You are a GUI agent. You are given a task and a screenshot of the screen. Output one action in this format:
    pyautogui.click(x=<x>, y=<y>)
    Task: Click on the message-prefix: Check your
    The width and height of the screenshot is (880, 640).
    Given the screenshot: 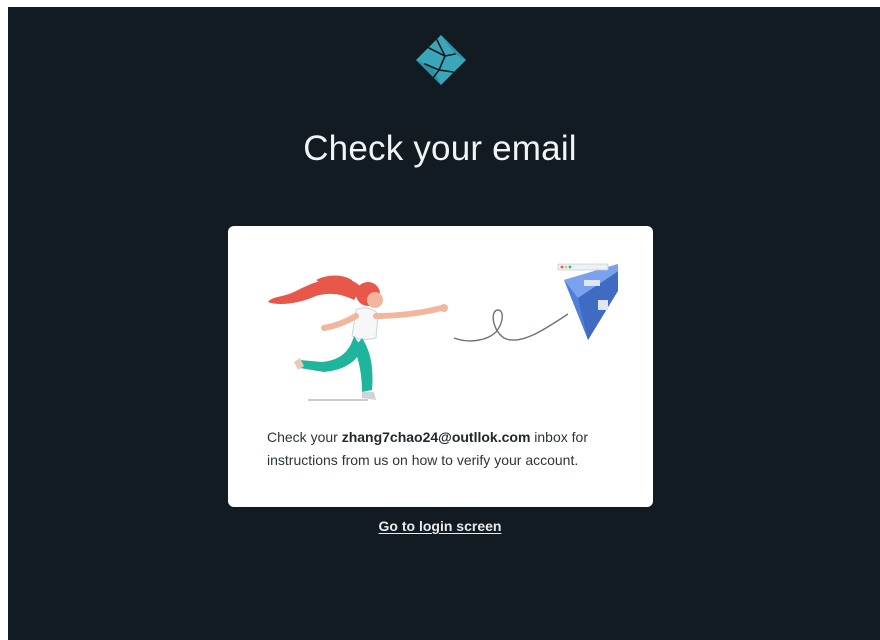 What is the action you would take?
    pyautogui.click(x=304, y=437)
    